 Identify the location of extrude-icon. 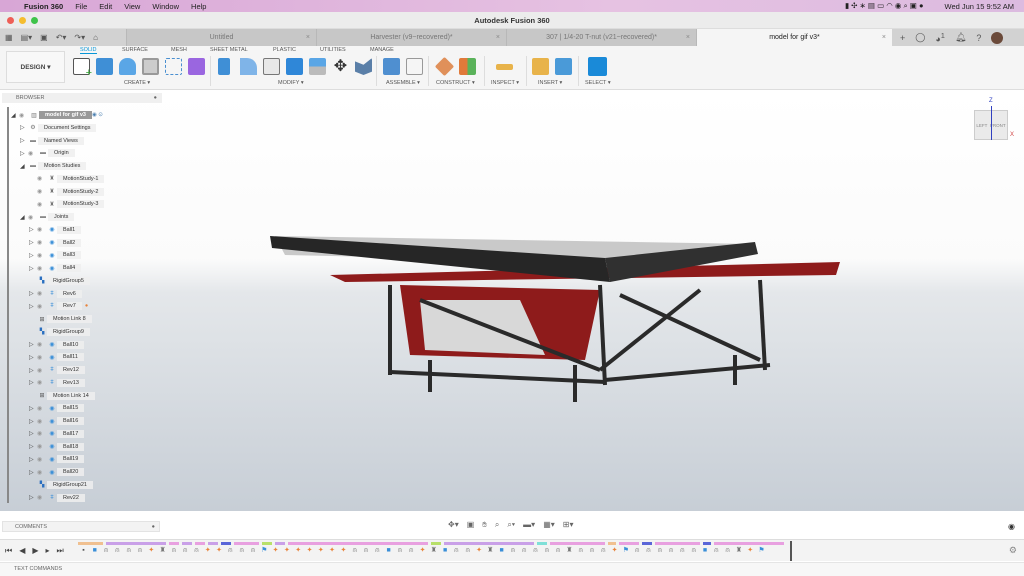
(104, 66).